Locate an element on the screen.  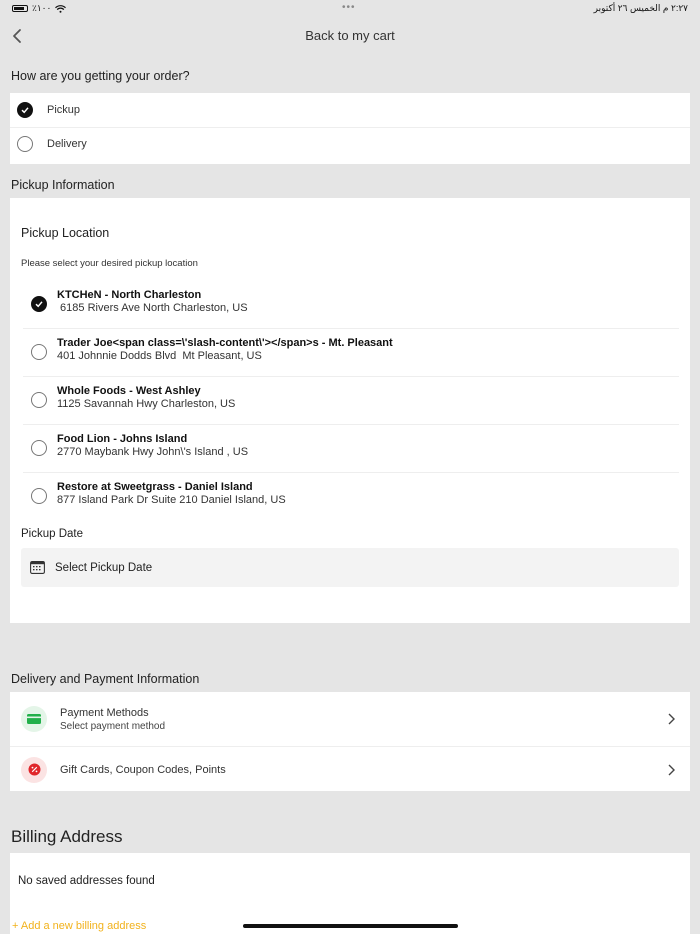
nav-bar: Back to my cart is located at coordinates (350, 36).